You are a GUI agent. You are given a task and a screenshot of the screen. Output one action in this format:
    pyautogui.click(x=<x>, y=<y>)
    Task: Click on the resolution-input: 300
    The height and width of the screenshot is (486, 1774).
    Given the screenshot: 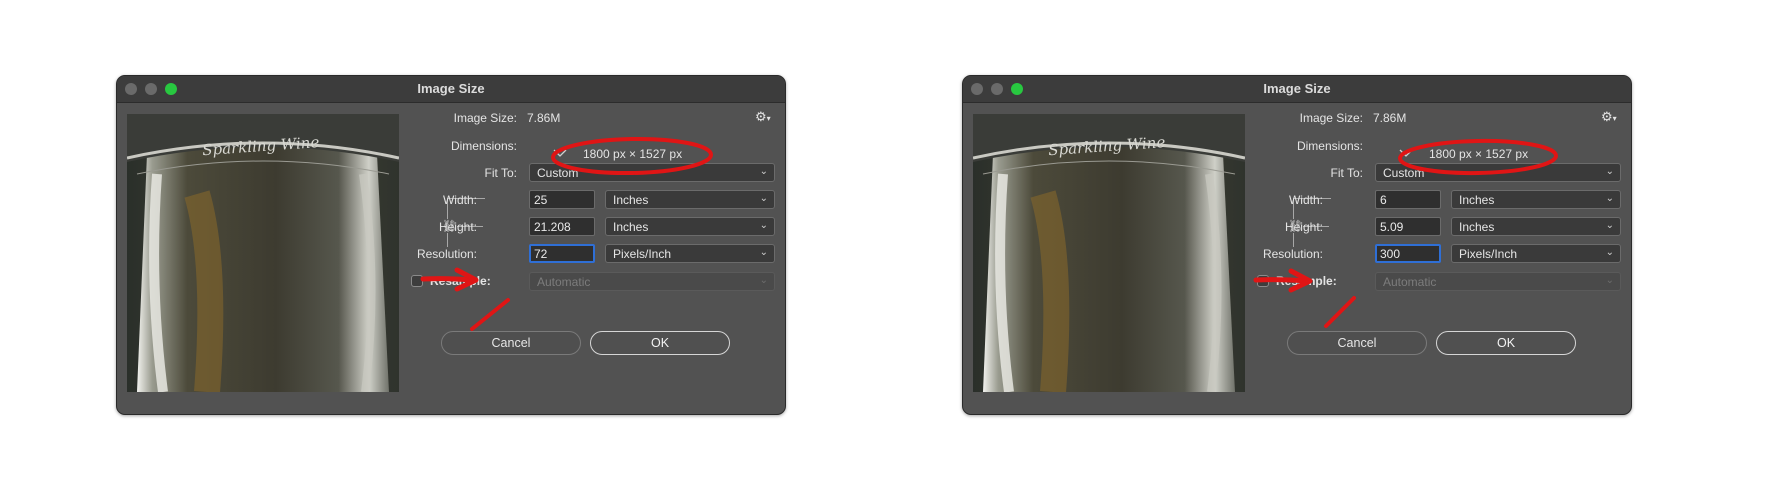 What is the action you would take?
    pyautogui.click(x=1408, y=253)
    